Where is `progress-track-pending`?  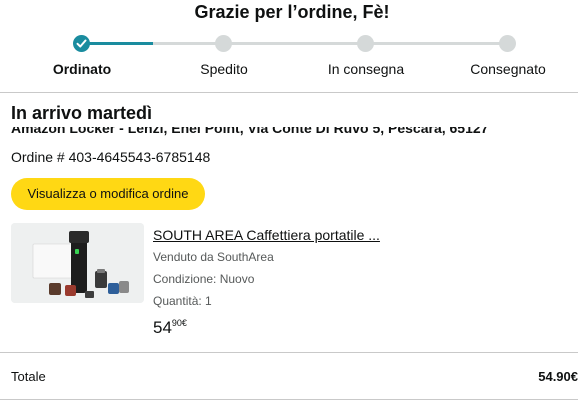 progress-track-pending is located at coordinates (330, 43).